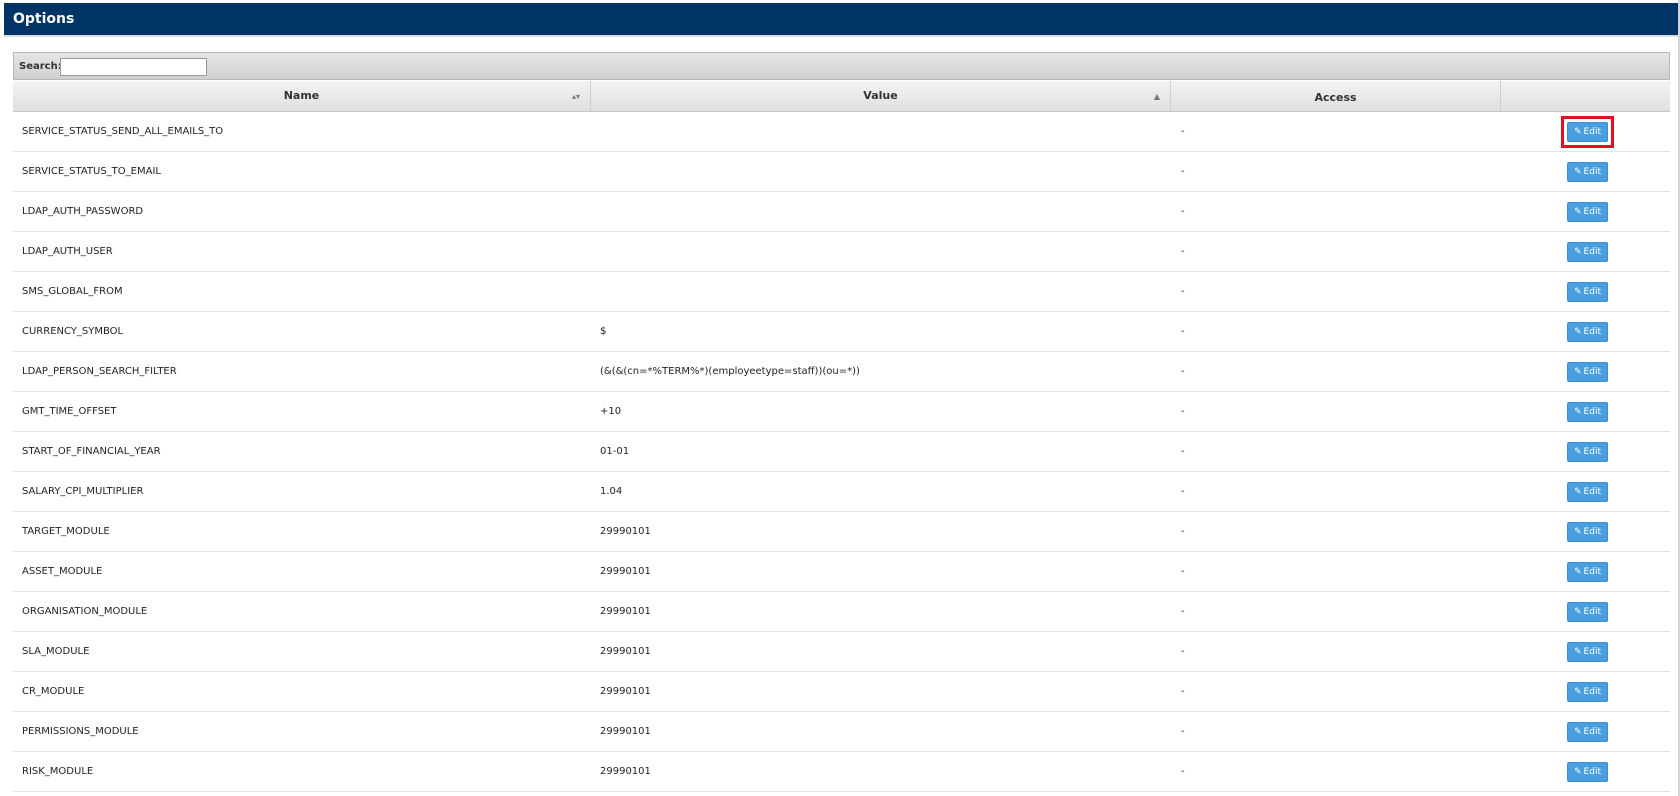 Image resolution: width=1680 pixels, height=796 pixels. Describe the element at coordinates (56, 651) in the screenshot. I see `option-name: SLA_MODULE` at that location.